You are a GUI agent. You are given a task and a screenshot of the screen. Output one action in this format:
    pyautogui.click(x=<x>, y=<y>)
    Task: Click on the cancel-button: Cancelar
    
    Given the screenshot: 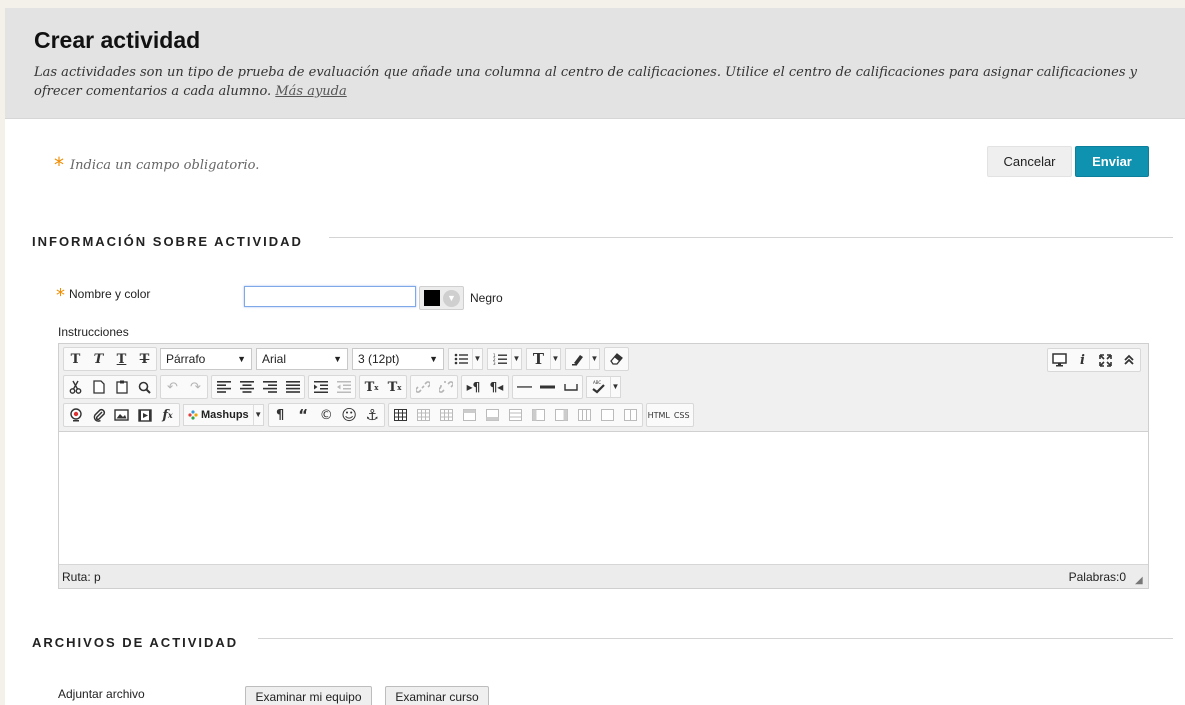 What is the action you would take?
    pyautogui.click(x=1029, y=161)
    